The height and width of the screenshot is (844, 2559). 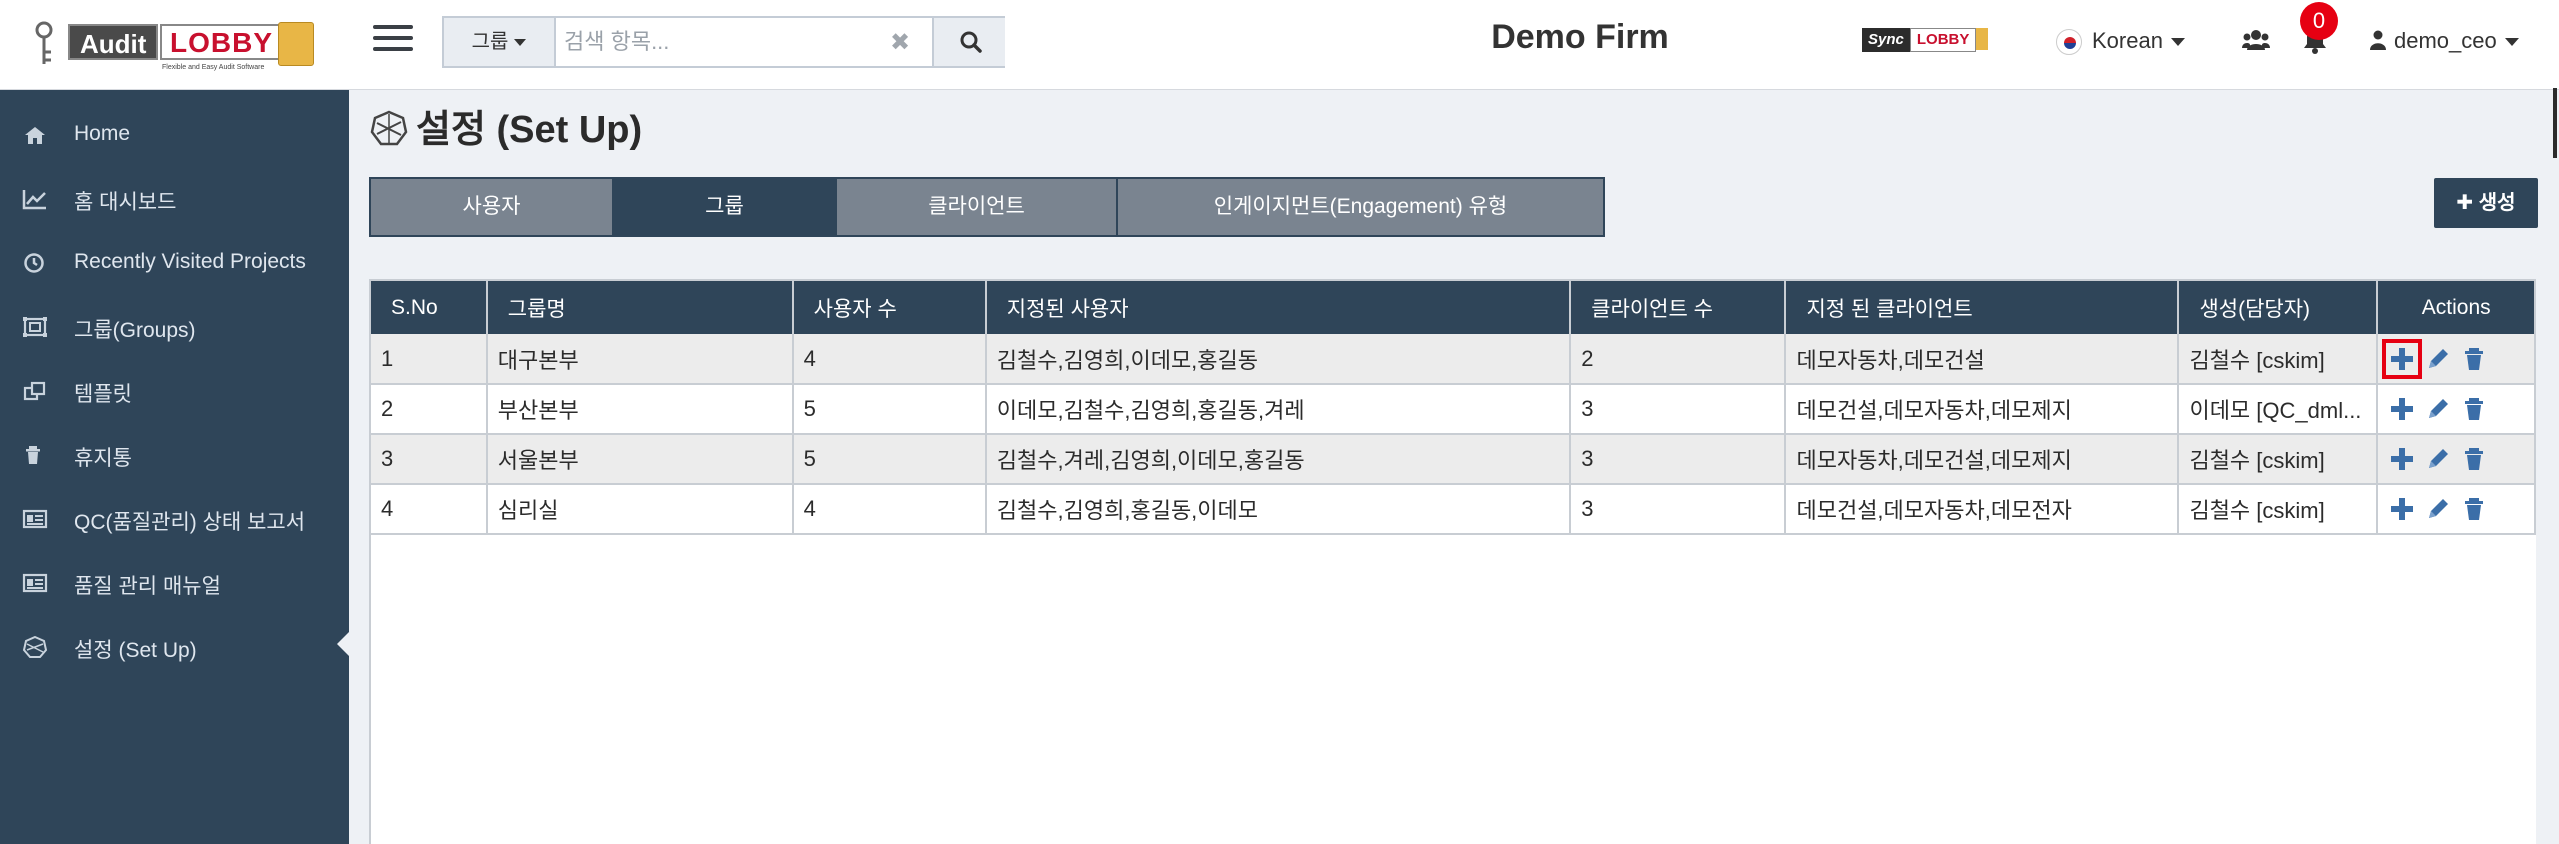 I want to click on clear-search-icon: ✖, so click(x=900, y=42).